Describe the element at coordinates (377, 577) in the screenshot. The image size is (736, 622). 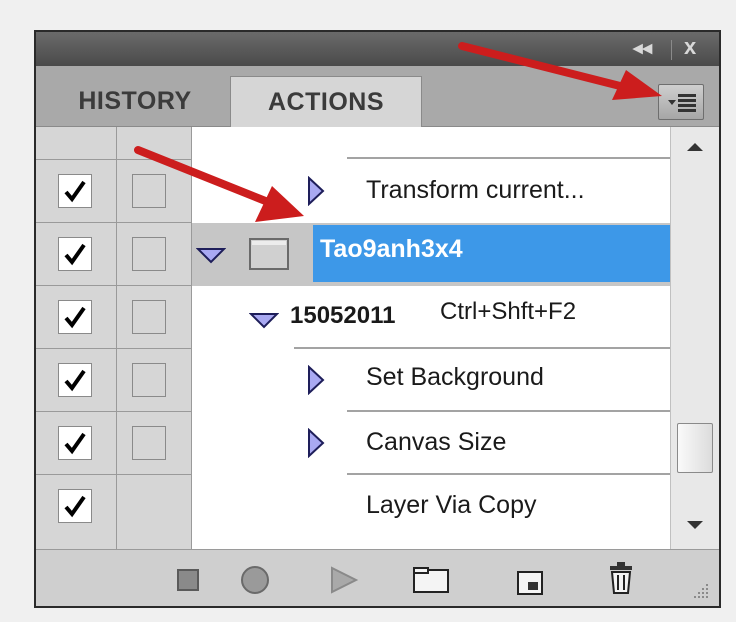
I see `bottom-toolbar` at that location.